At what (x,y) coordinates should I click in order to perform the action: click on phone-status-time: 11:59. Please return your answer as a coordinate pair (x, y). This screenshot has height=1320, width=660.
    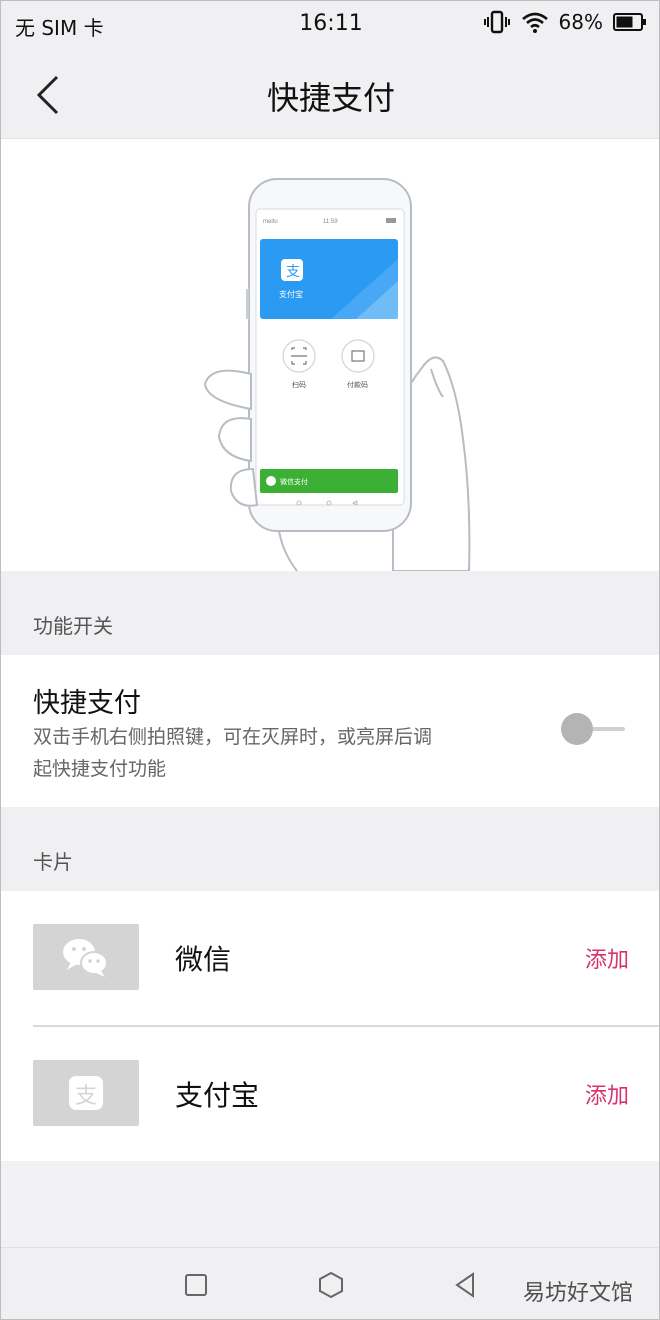
    Looking at the image, I should click on (330, 222).